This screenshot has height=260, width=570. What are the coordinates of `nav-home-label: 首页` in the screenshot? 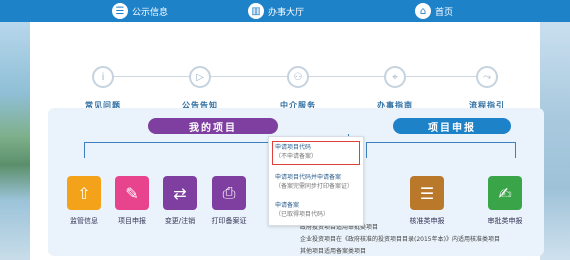 It's located at (444, 12).